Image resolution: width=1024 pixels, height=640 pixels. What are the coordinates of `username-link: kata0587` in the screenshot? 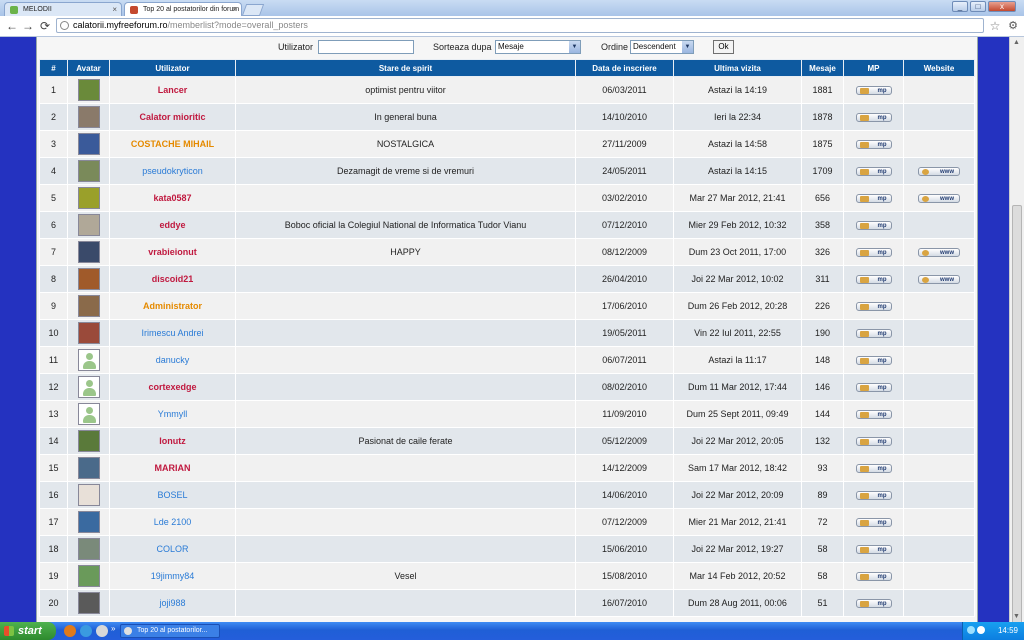 It's located at (172, 198).